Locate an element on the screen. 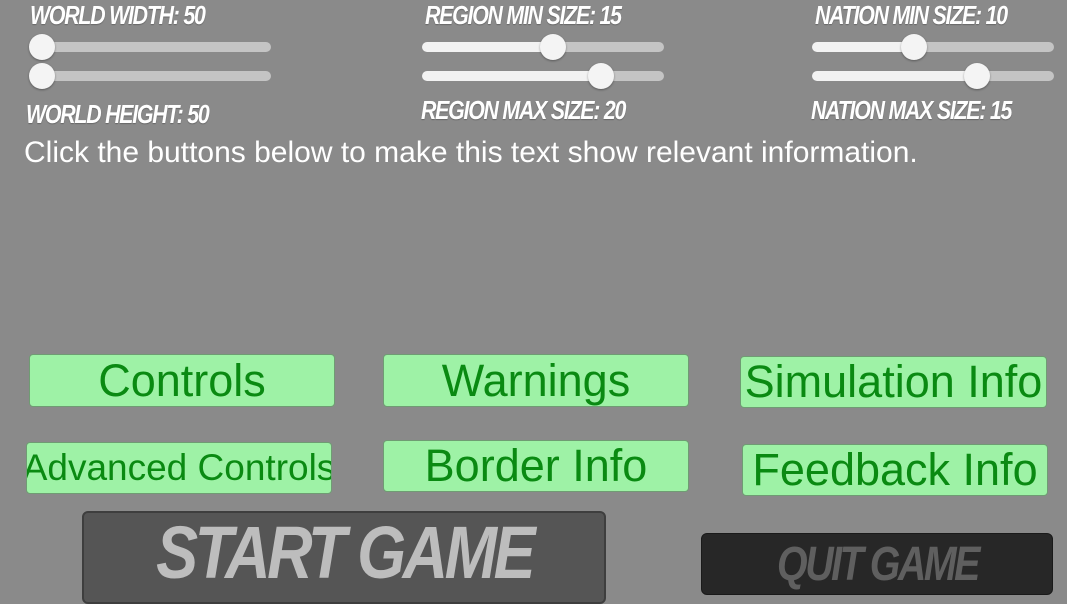 This screenshot has height=604, width=1067. region-max-size-slider is located at coordinates (543, 76).